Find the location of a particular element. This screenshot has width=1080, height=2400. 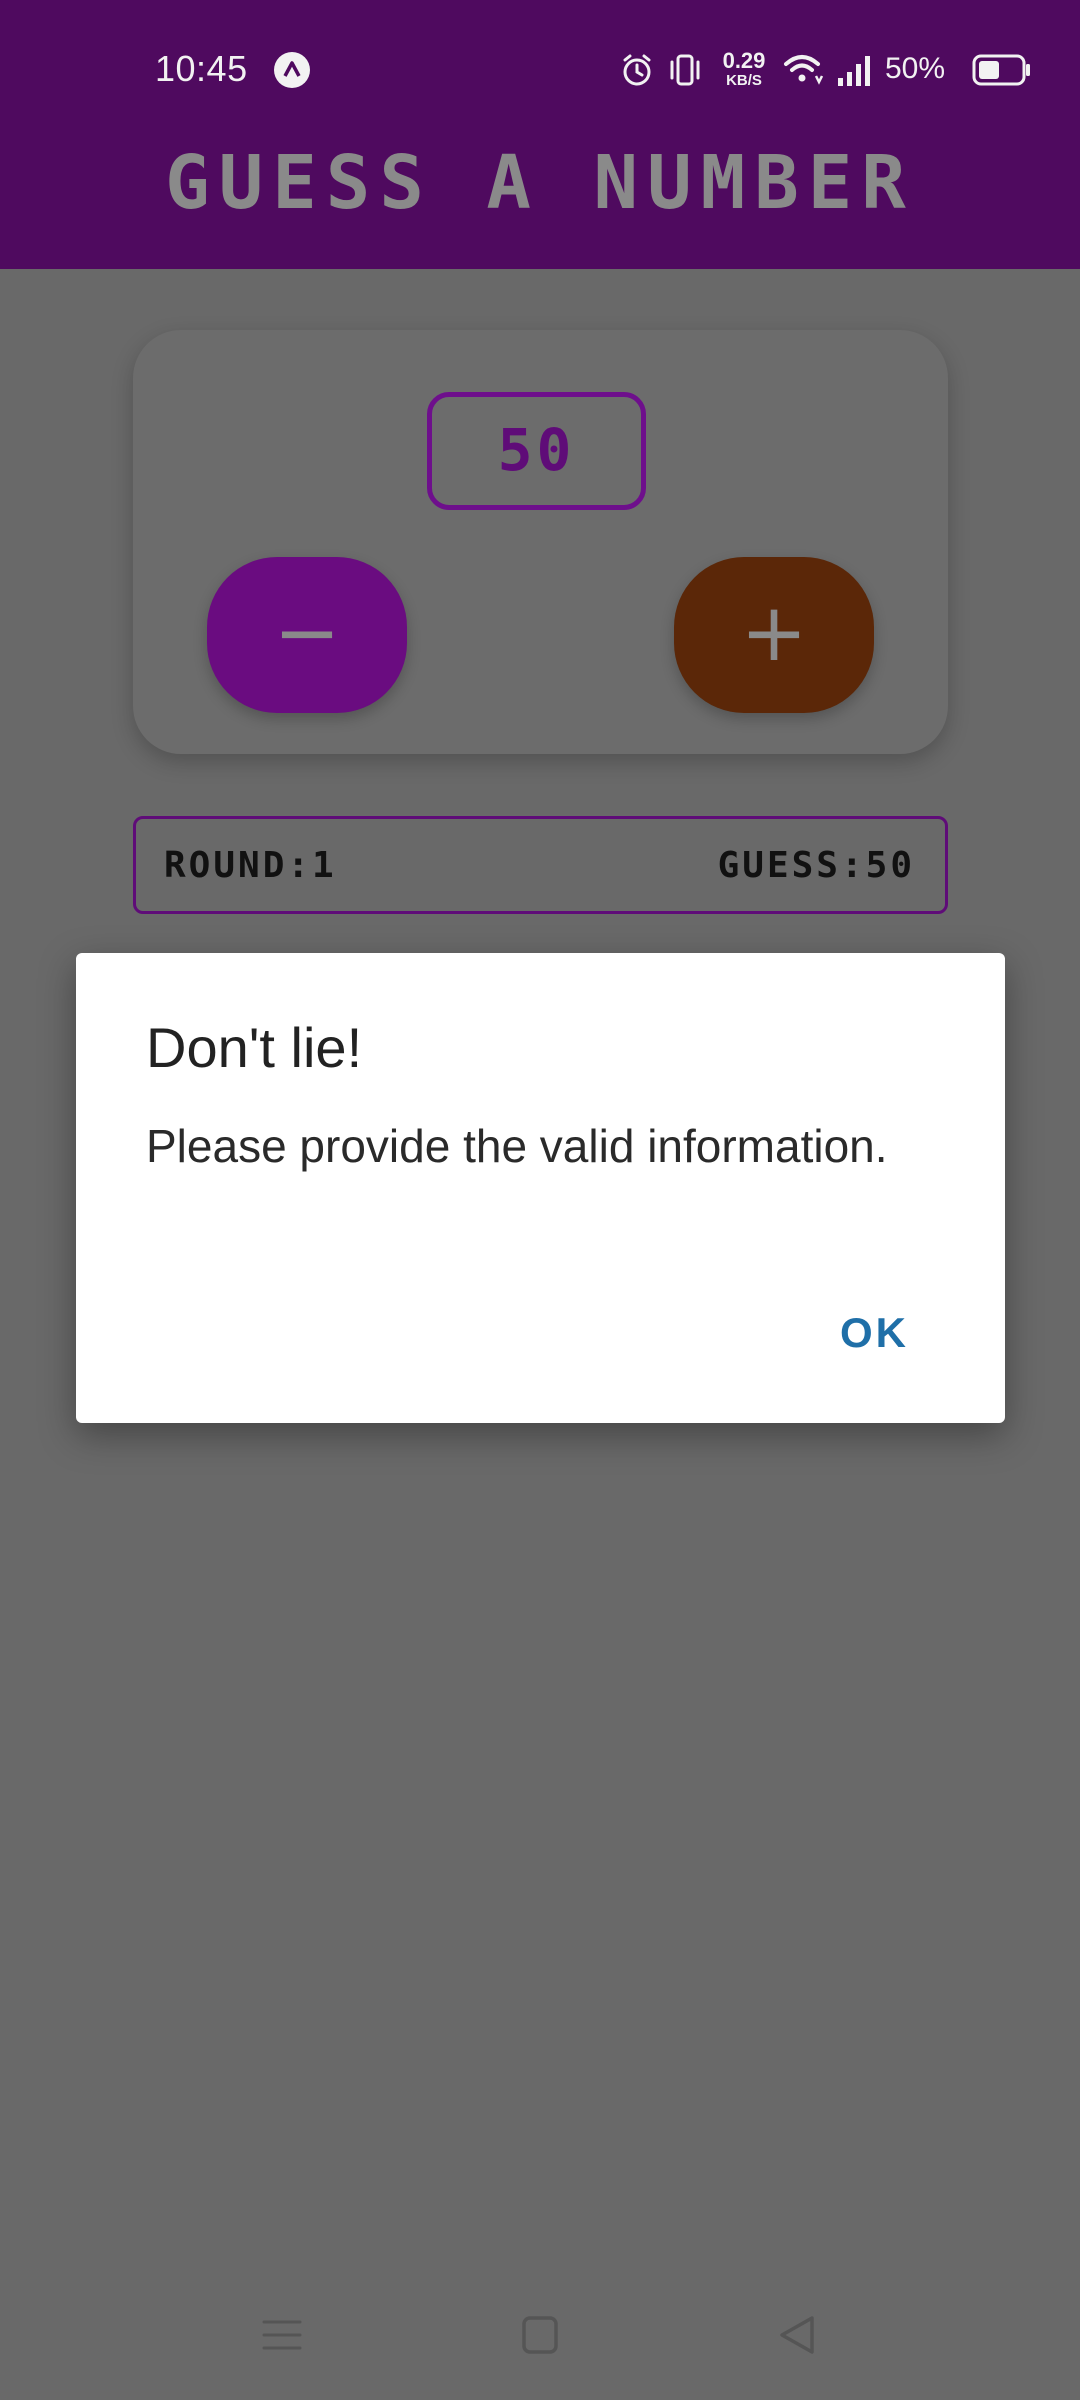

network-speed-unit: KB/S is located at coordinates (744, 80).